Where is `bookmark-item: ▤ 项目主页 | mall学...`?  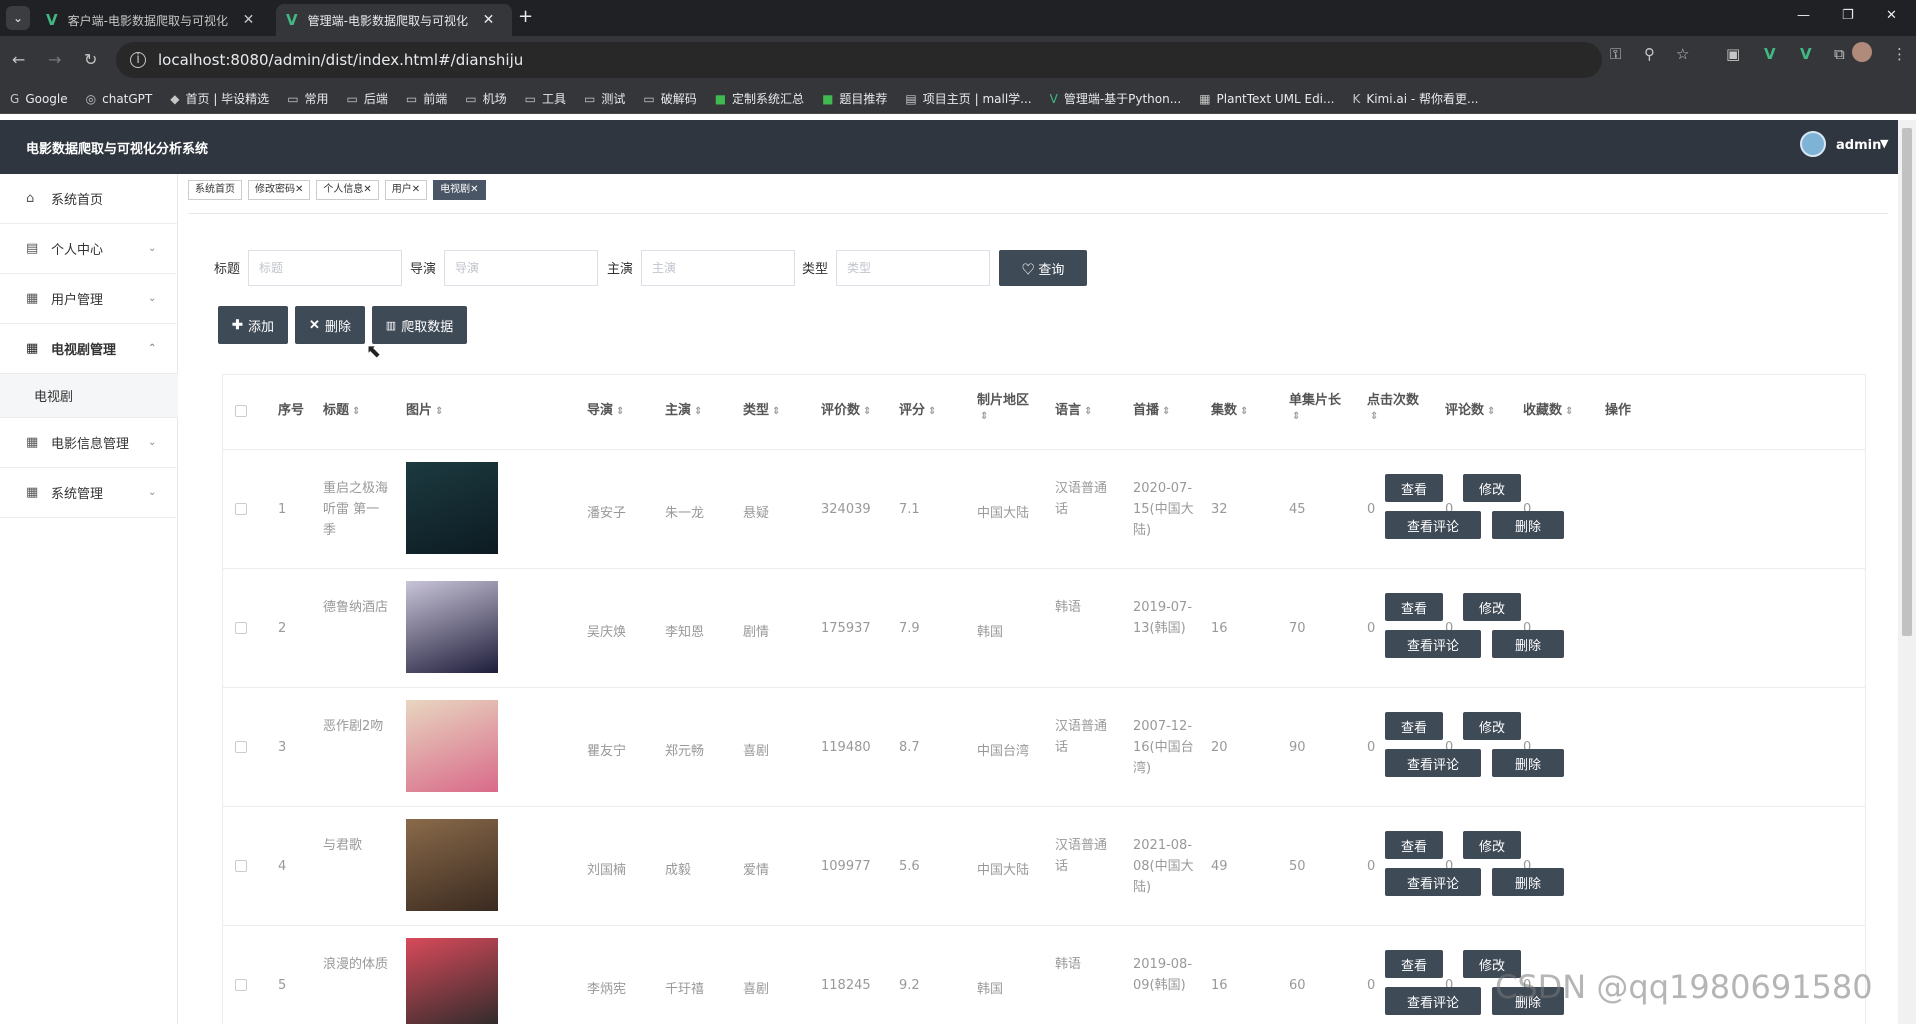
bookmark-item: ▤ 项目主页 | mall学... is located at coordinates (968, 98).